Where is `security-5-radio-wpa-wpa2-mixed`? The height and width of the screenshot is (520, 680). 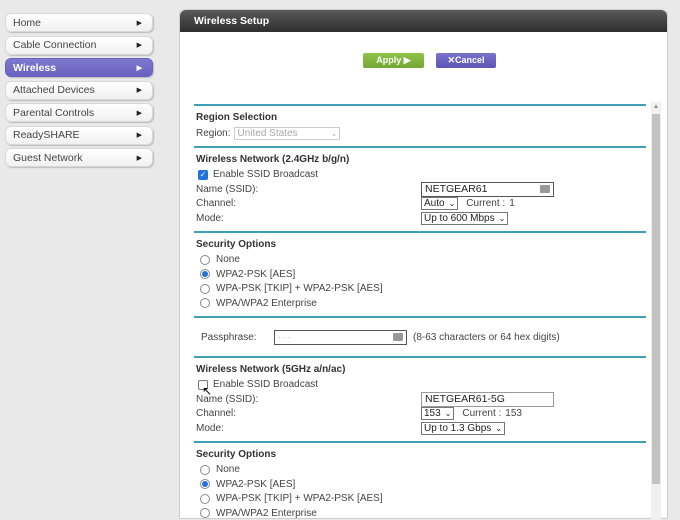
security-5-radio-wpa-wpa2-mixed is located at coordinates (205, 499).